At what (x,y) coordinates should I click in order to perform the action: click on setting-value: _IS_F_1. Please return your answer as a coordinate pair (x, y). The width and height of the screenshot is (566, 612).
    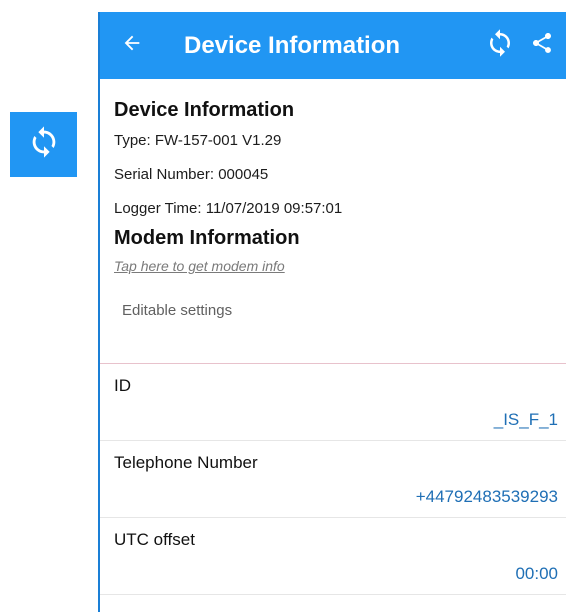
    Looking at the image, I should click on (525, 419).